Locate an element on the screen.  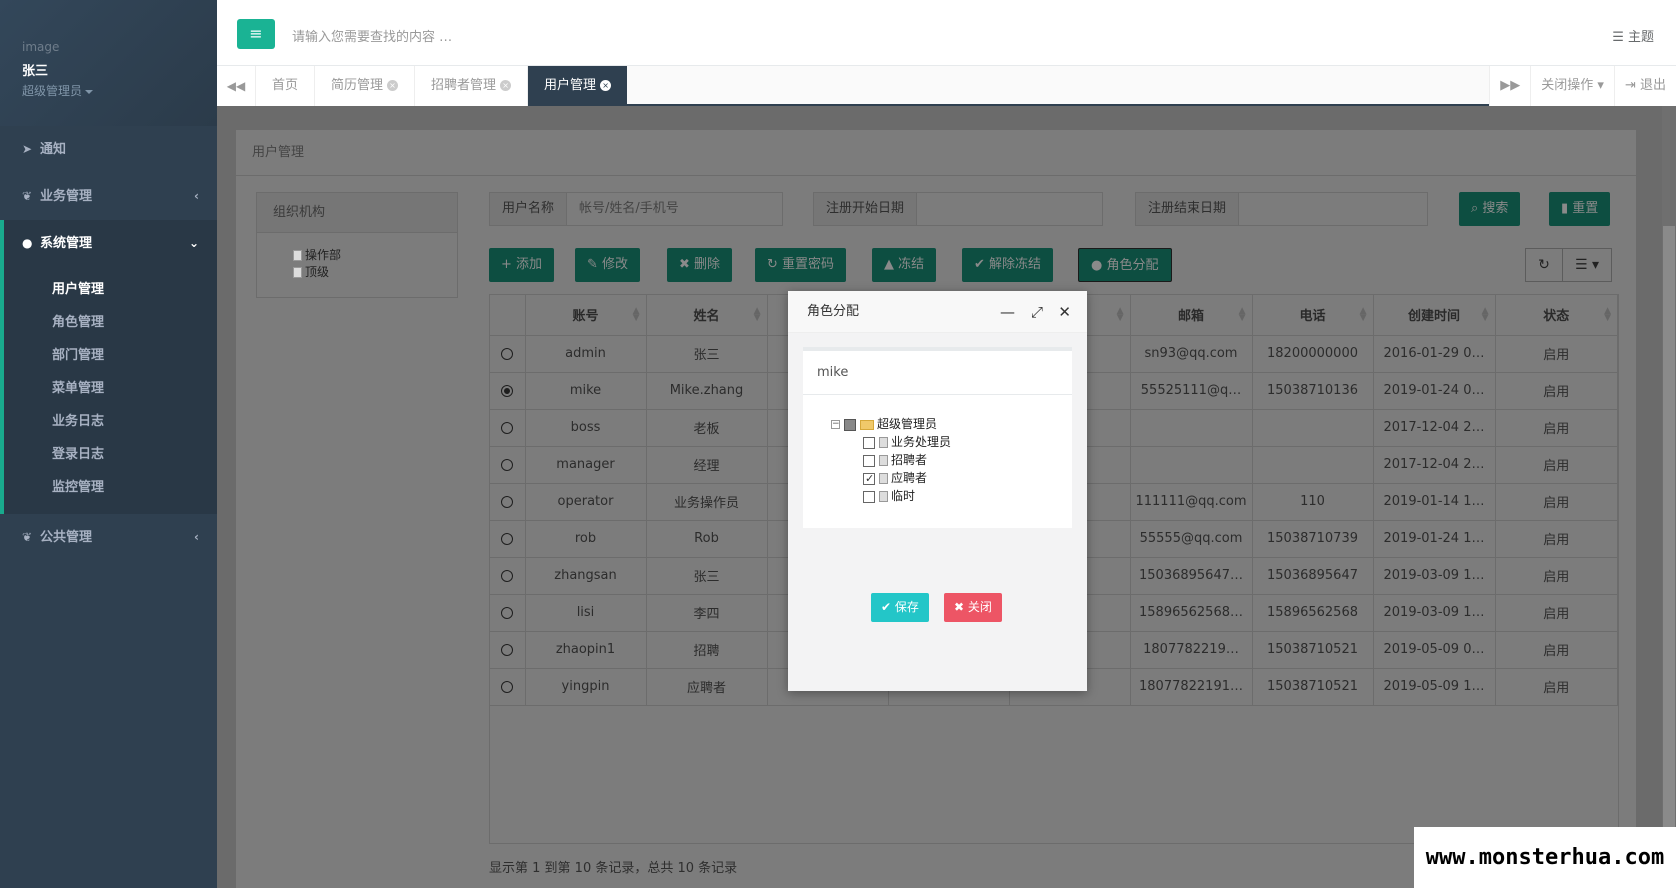
sidebar-subitem-role-mgmt: 角色管理 is located at coordinates (110, 322).